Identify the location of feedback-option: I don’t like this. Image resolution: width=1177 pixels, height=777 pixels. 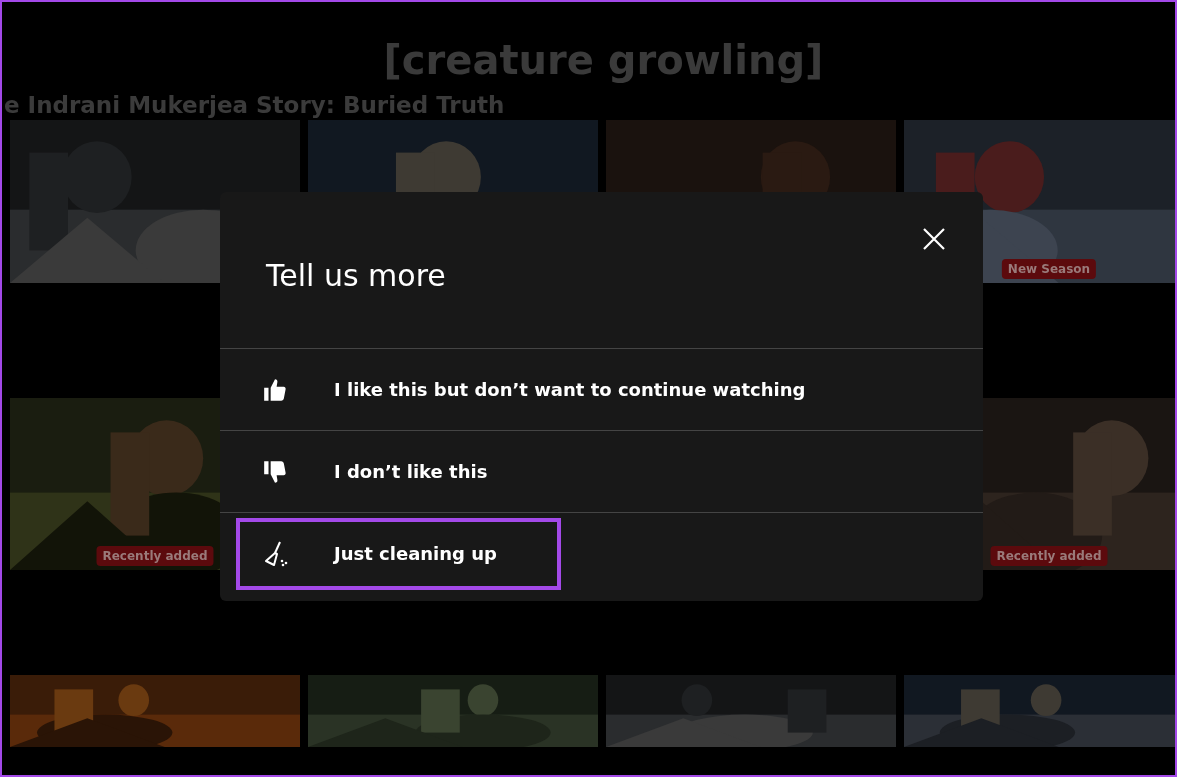
(394, 471).